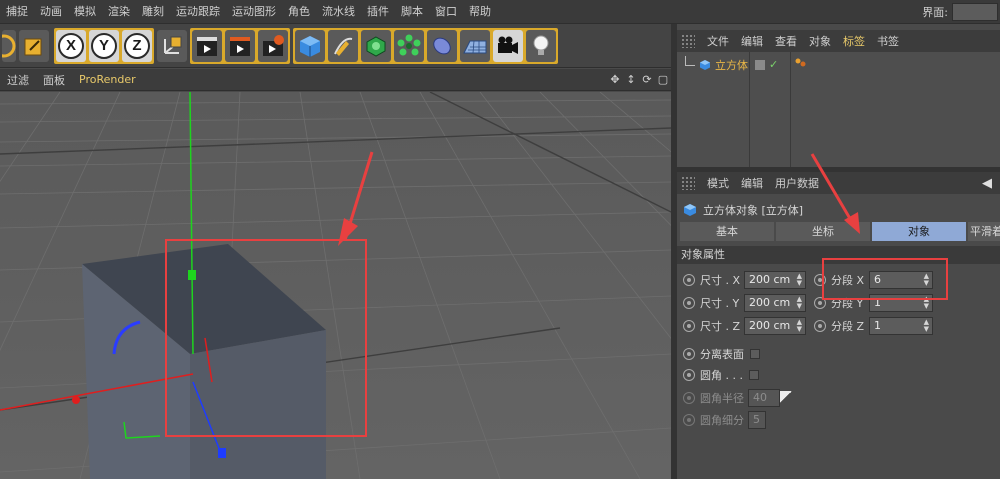 The width and height of the screenshot is (1000, 479). I want to click on z-axis-lock-button: Z, so click(137, 45).